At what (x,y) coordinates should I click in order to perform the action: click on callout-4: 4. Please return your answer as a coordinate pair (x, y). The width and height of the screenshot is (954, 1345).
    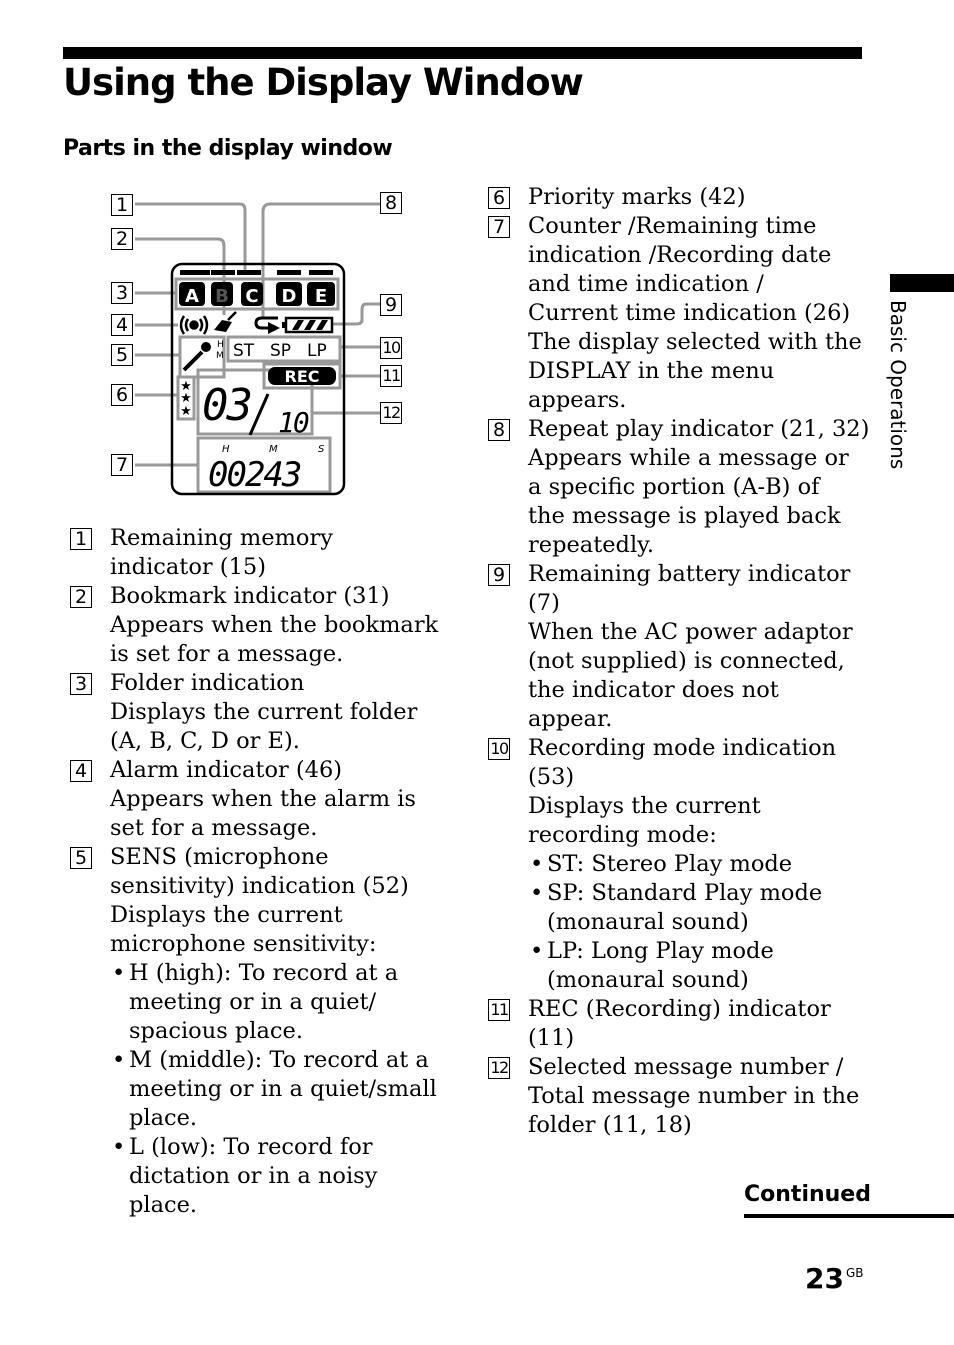
    Looking at the image, I should click on (122, 325).